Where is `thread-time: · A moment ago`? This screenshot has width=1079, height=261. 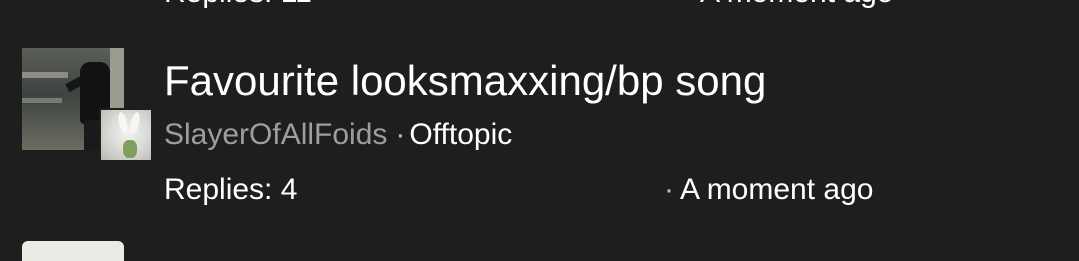 thread-time: · A moment ago is located at coordinates (768, 190).